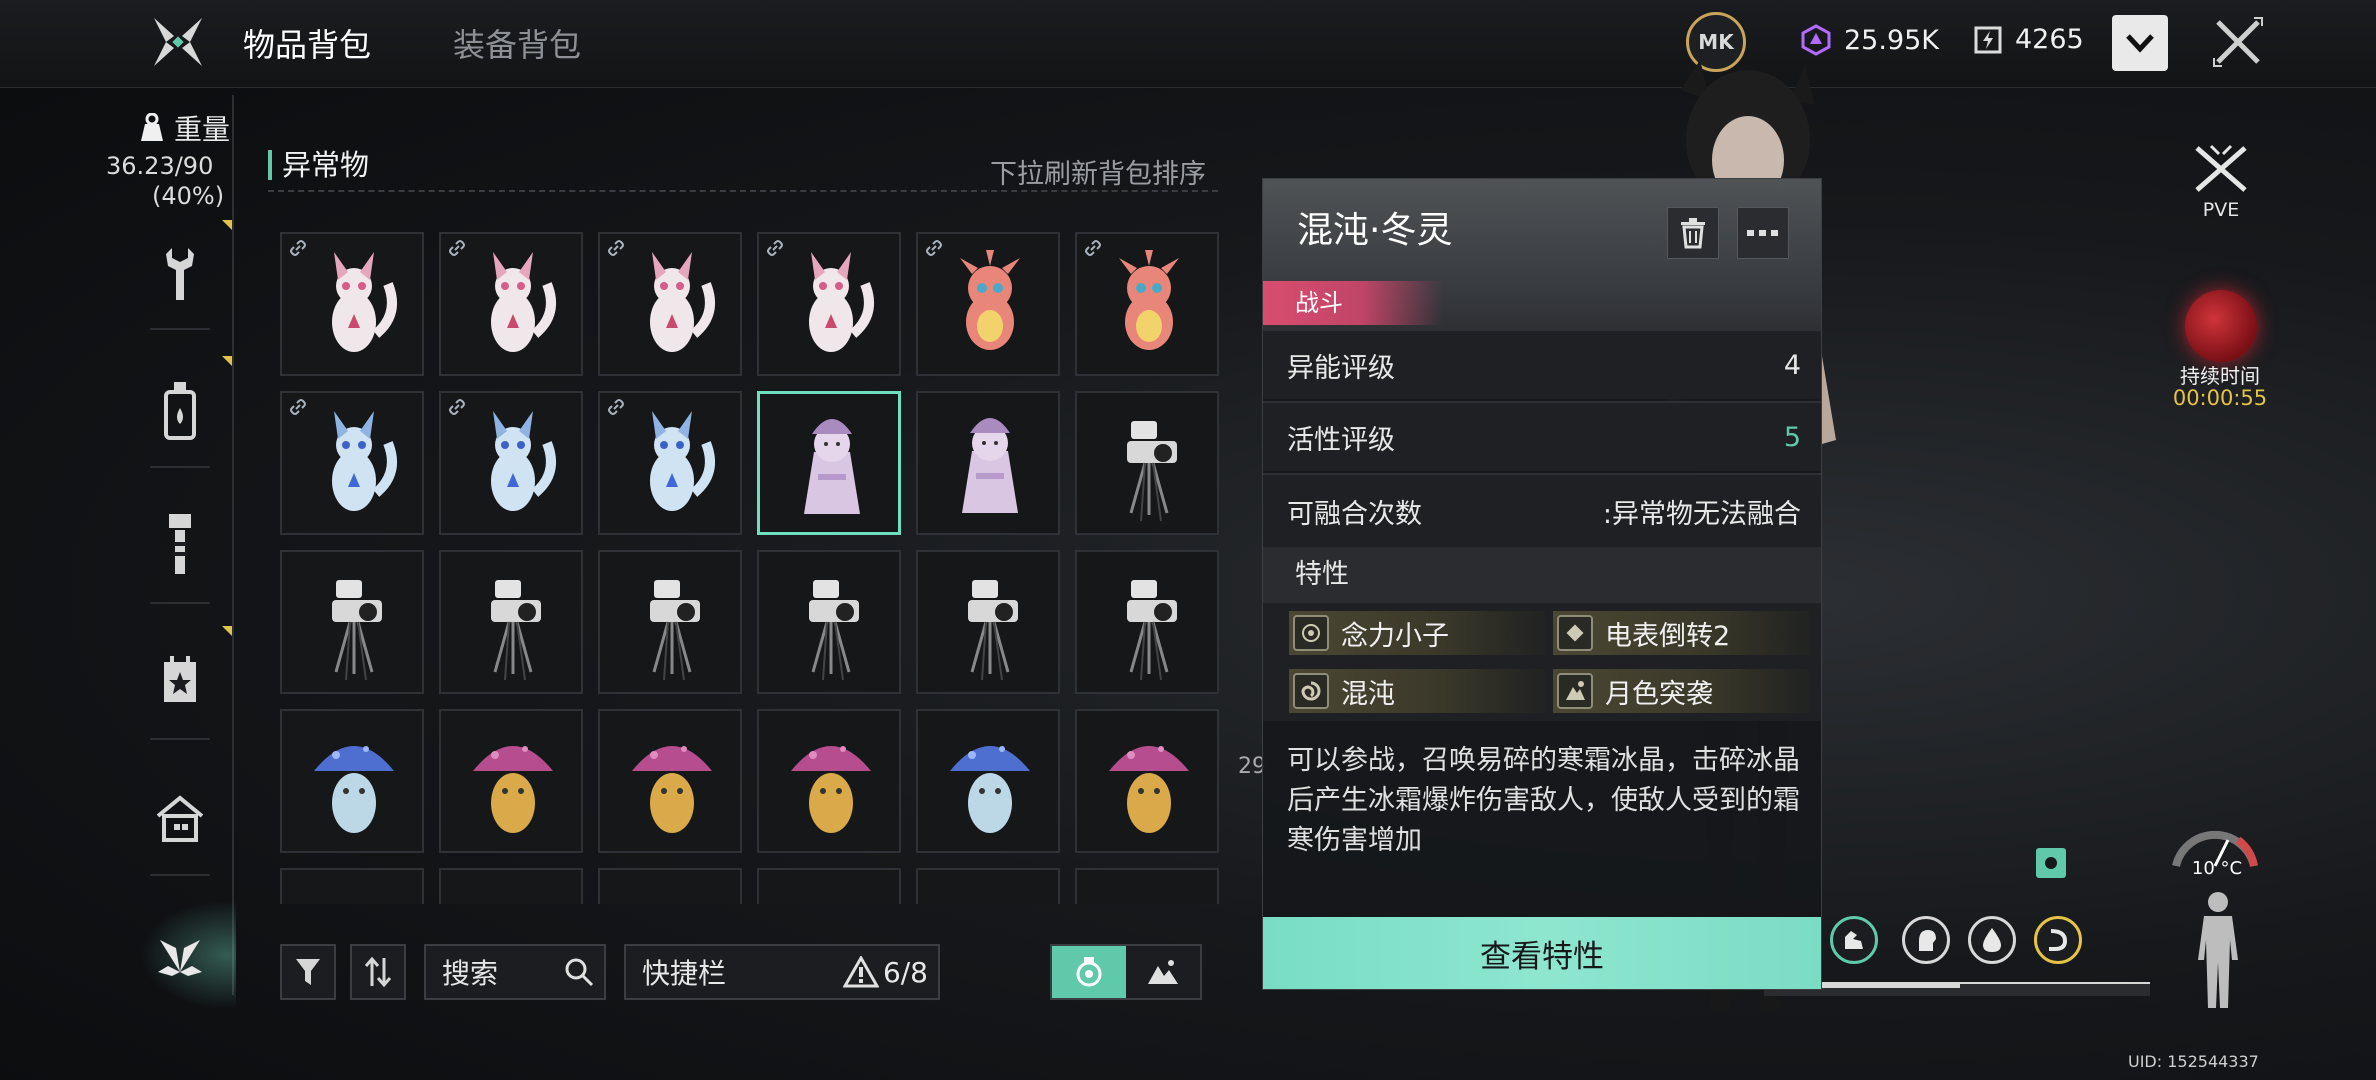 This screenshot has height=1080, width=2376. Describe the element at coordinates (523, 302) in the screenshot. I see `pink-fox-anomaly-icon` at that location.